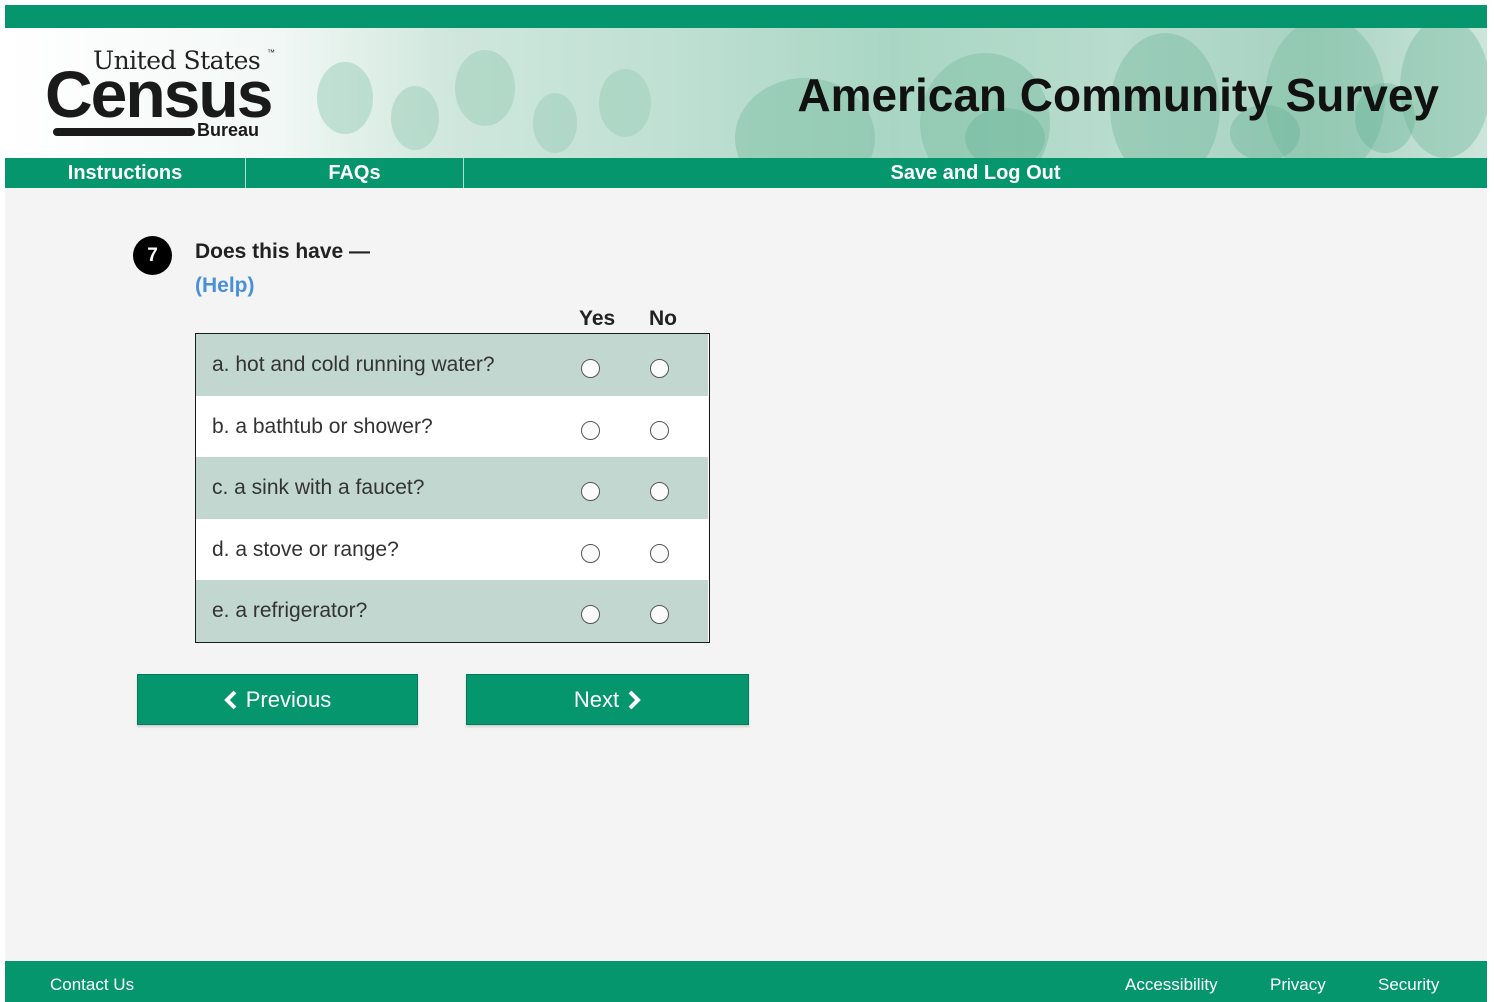 The height and width of the screenshot is (1002, 1494). I want to click on next-button: Next, so click(607, 699).